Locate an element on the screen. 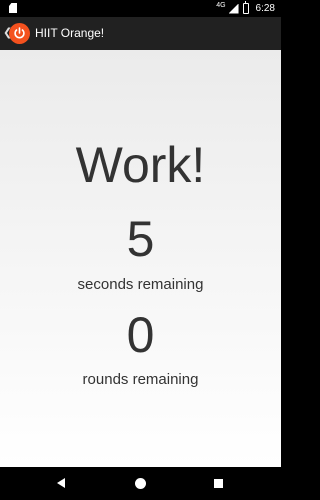  app-title: HIIT Orange! is located at coordinates (70, 33).